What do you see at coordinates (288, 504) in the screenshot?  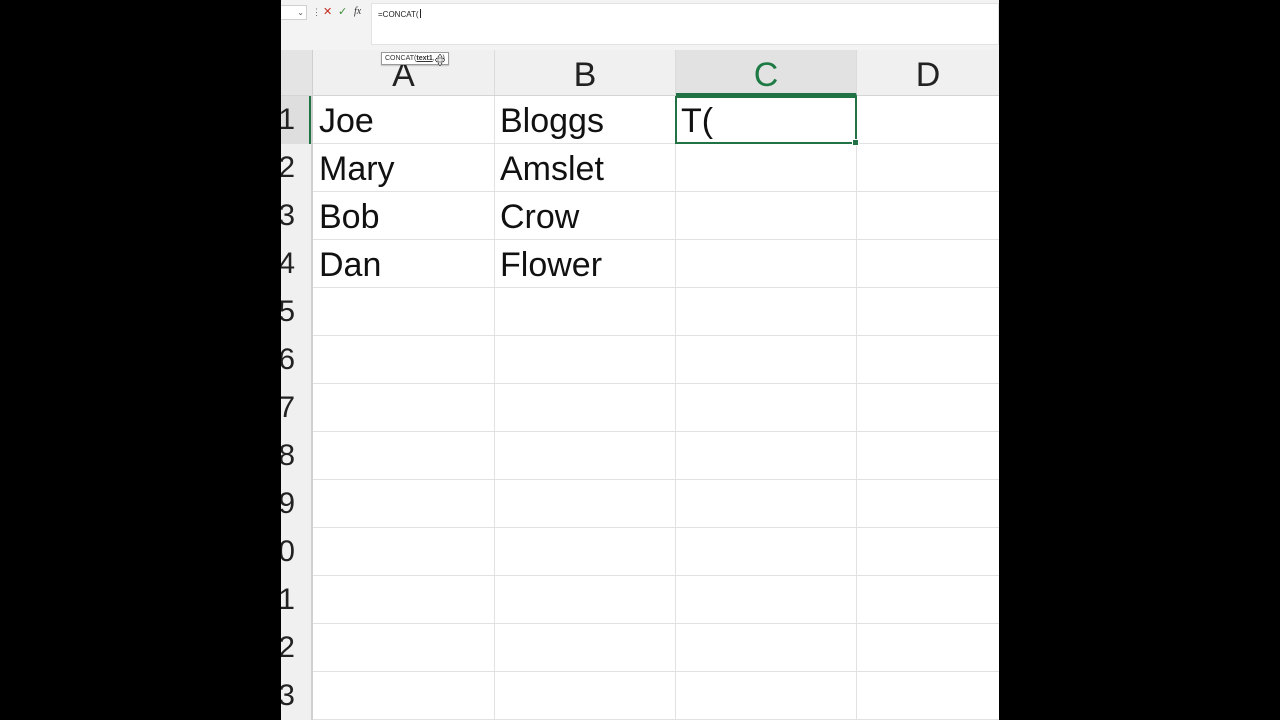 I see `row-header-9: 9` at bounding box center [288, 504].